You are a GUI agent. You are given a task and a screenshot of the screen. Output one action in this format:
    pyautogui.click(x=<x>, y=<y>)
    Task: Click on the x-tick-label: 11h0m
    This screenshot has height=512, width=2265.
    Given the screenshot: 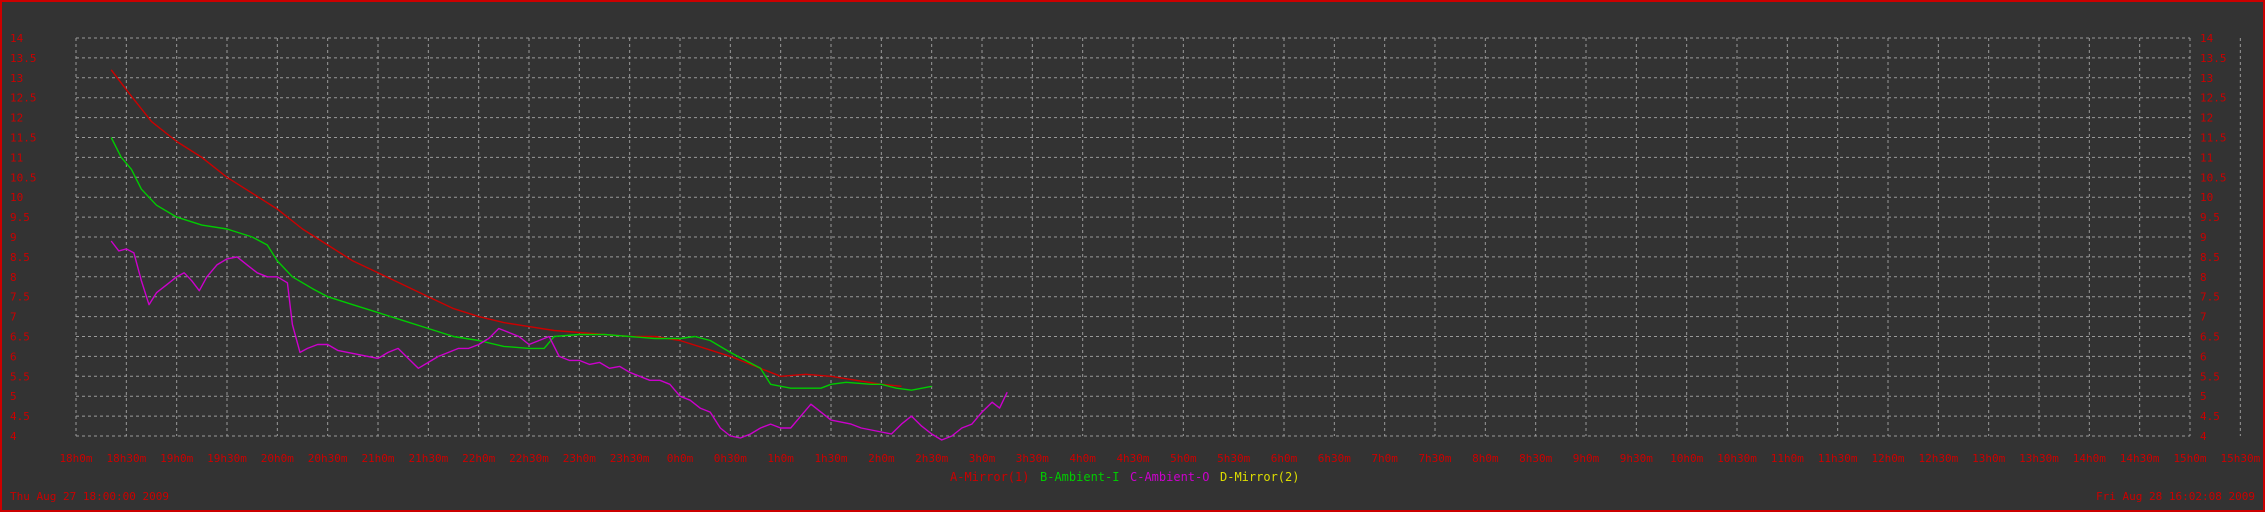 What is the action you would take?
    pyautogui.click(x=1787, y=458)
    